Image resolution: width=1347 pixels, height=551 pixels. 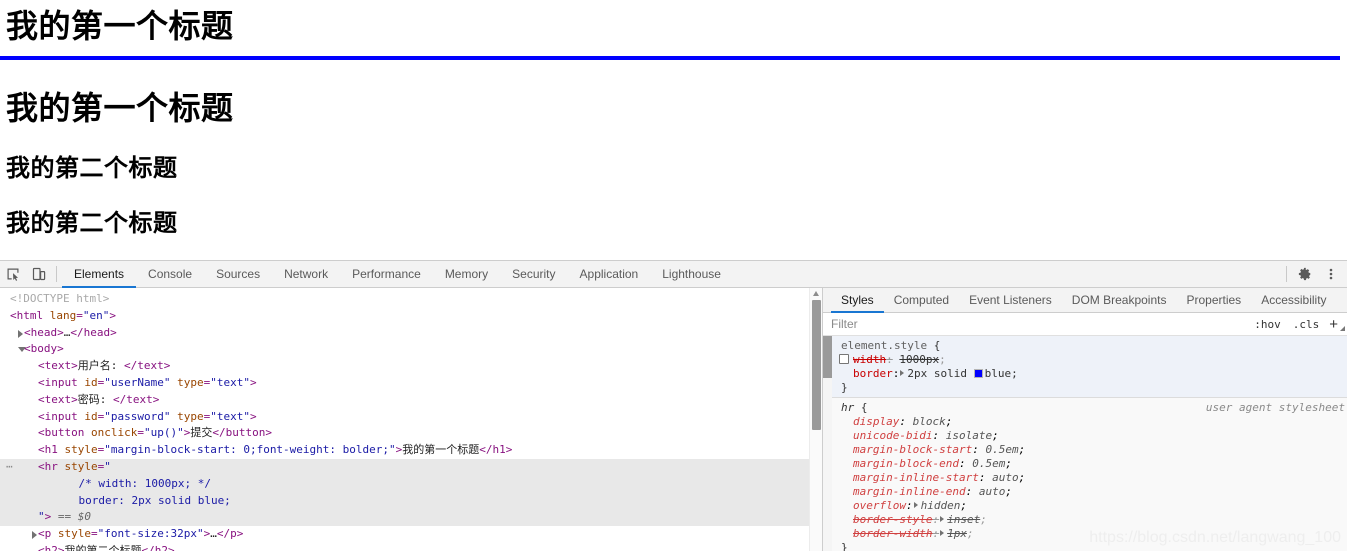 I want to click on styles-scrollbar, so click(x=827, y=443).